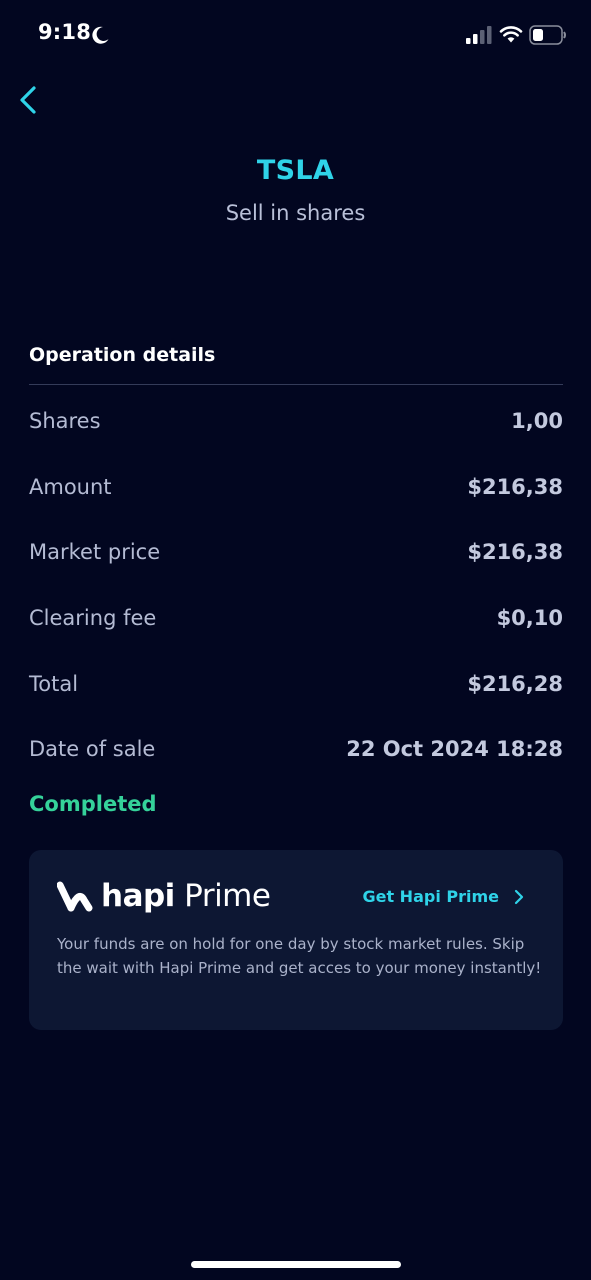  I want to click on detail-row-shares: Shares 1,00, so click(296, 427).